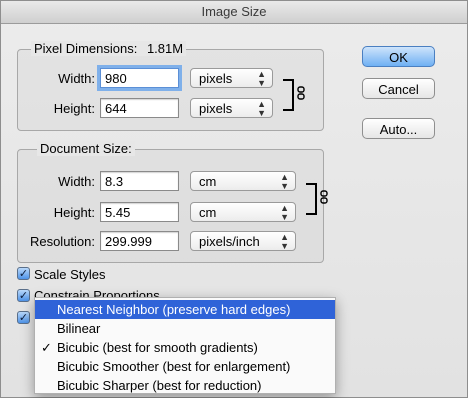 The width and height of the screenshot is (468, 398). I want to click on pixel-height-unit-value: pixels, so click(216, 108).